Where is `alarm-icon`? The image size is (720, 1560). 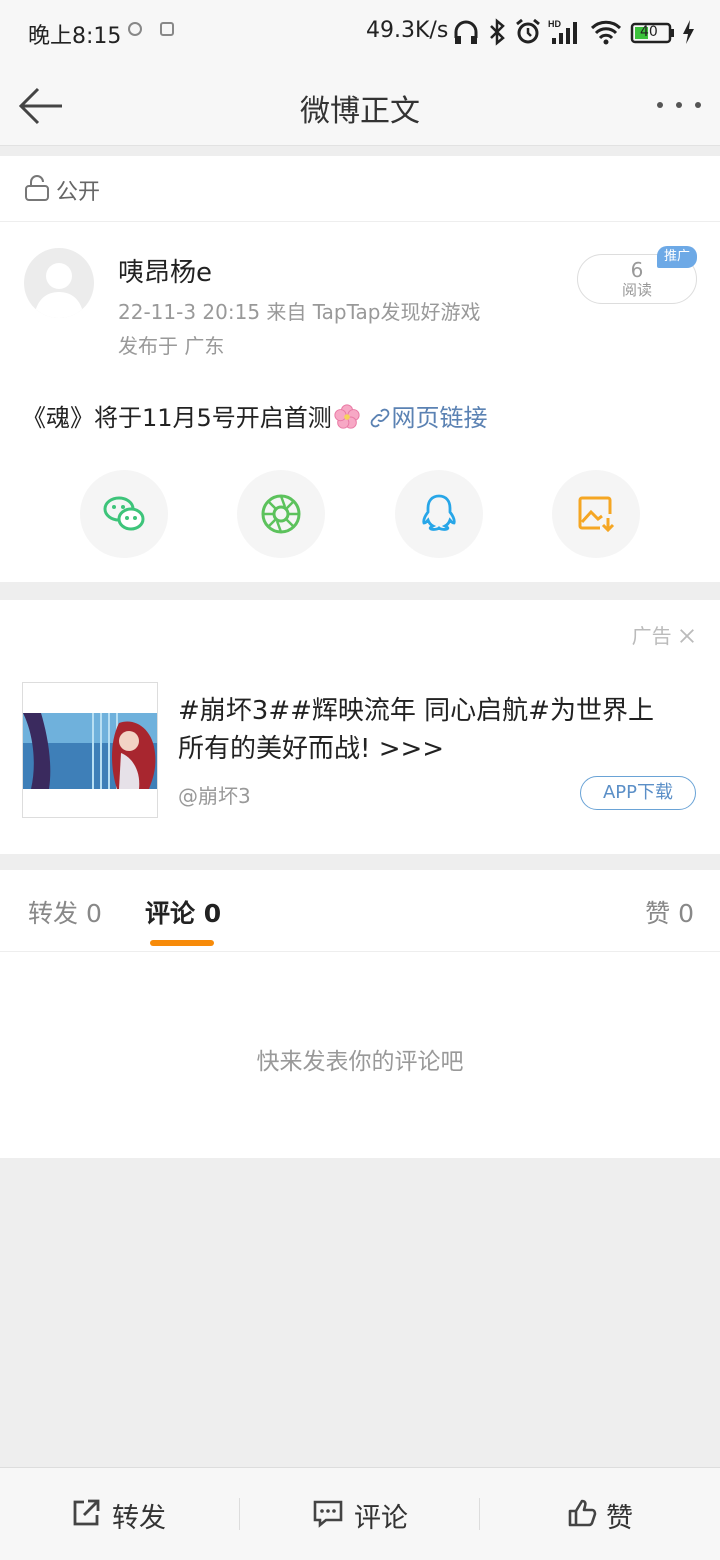 alarm-icon is located at coordinates (528, 31).